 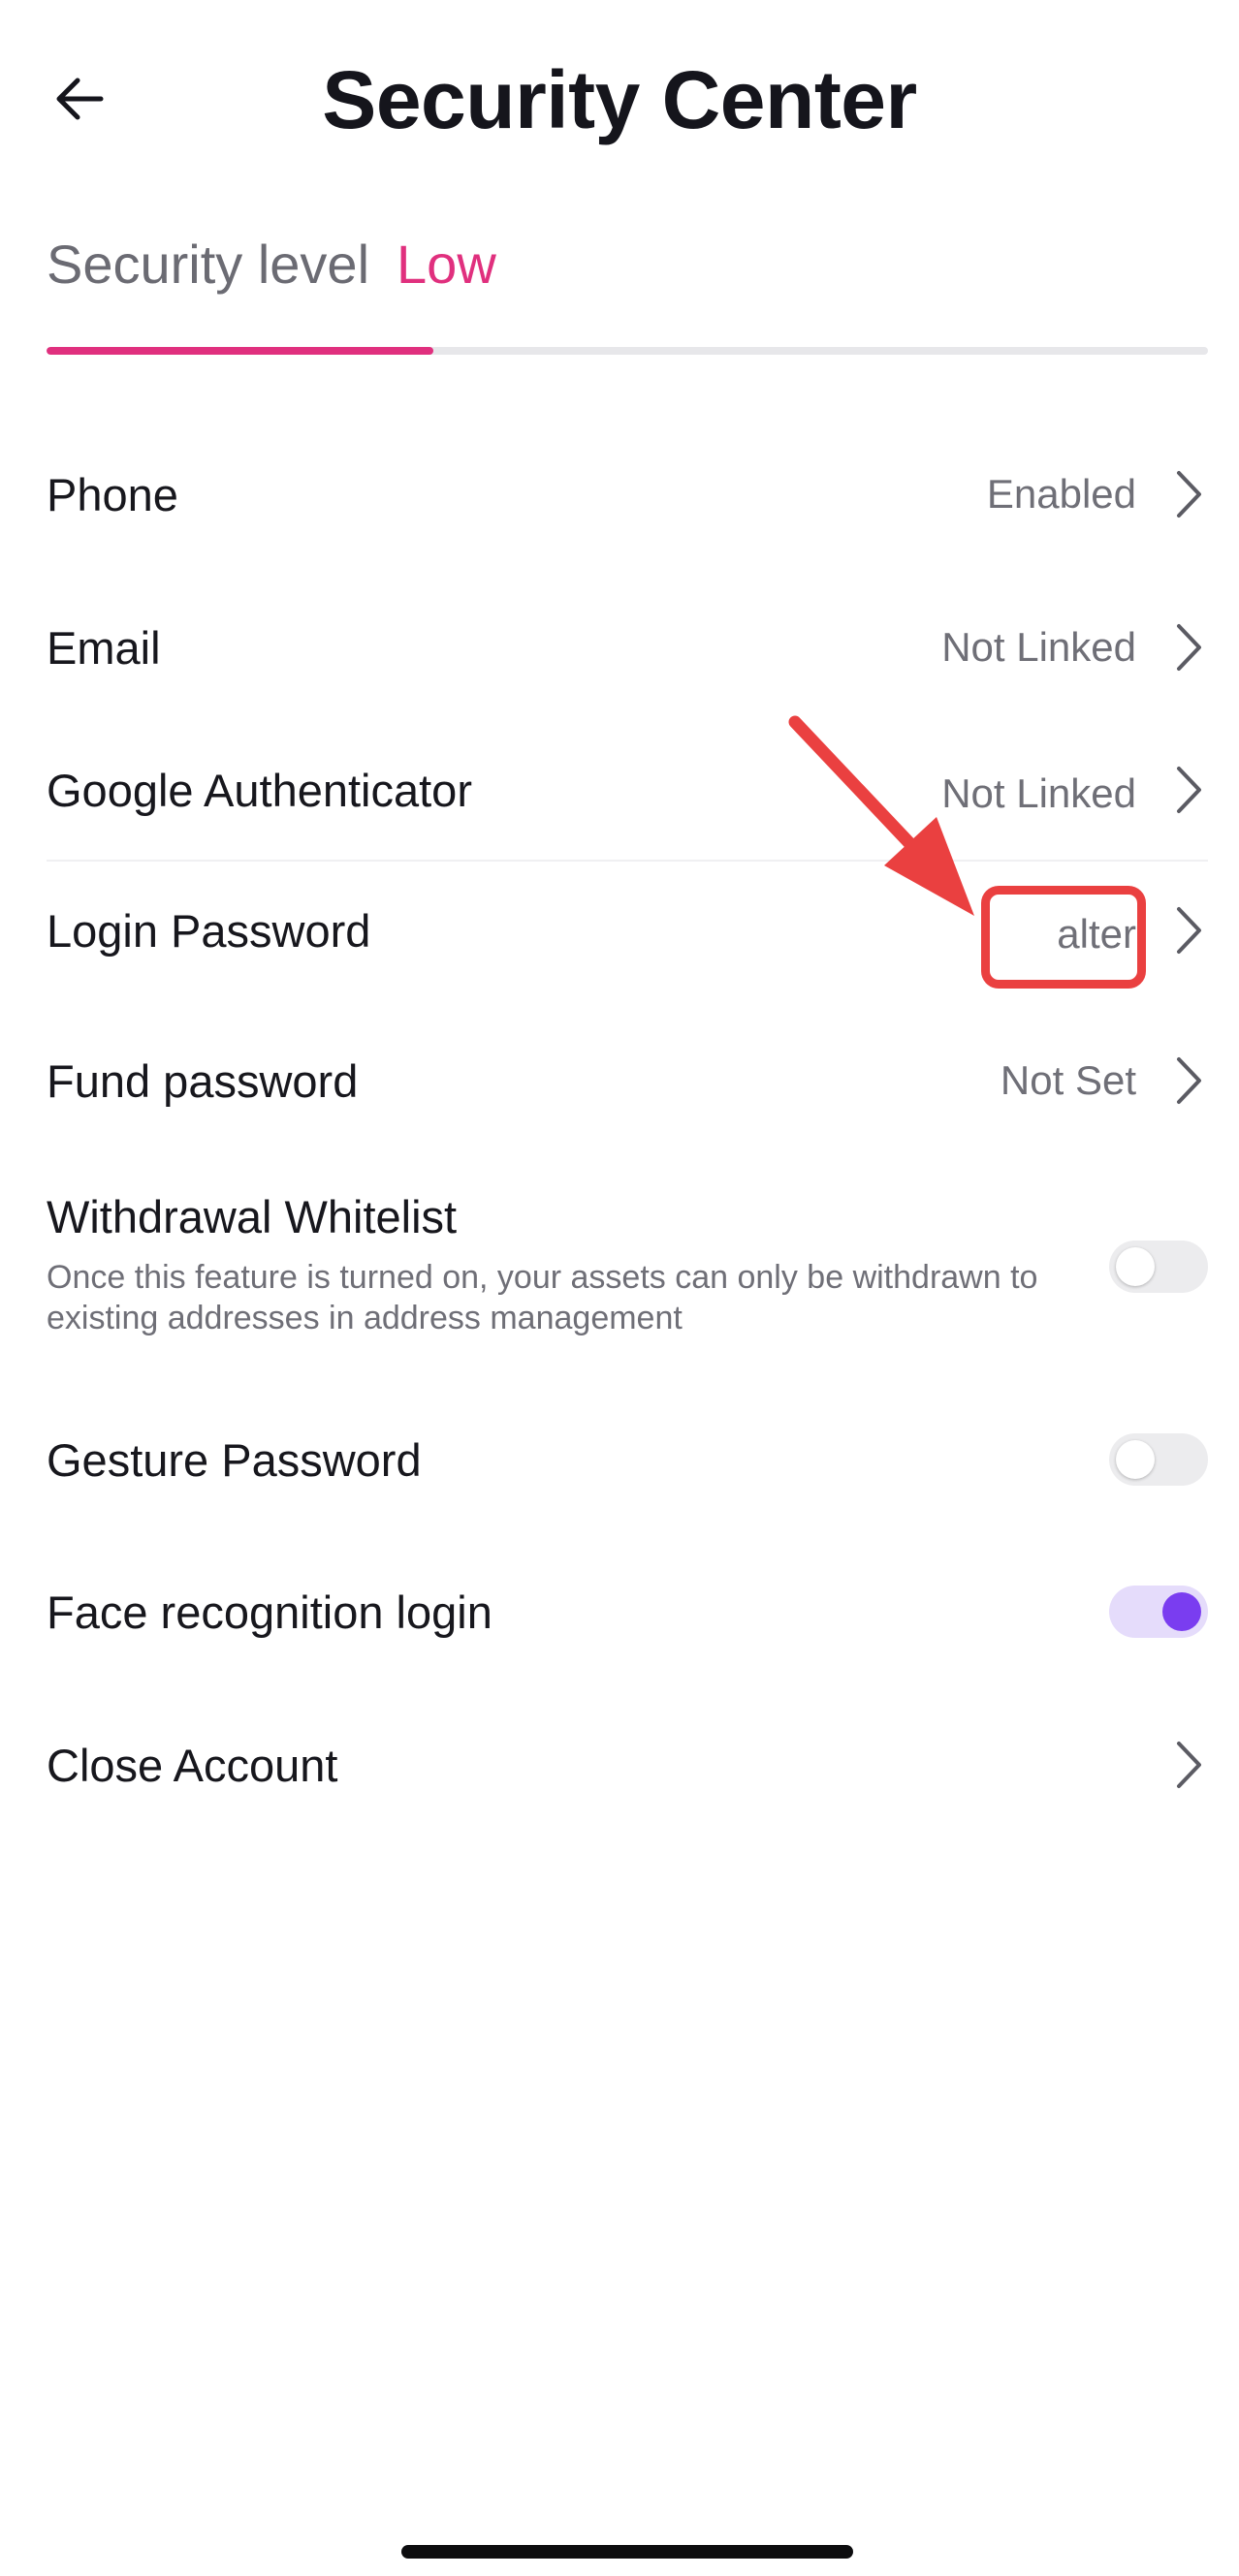 What do you see at coordinates (628, 1765) in the screenshot?
I see `close-account-row: Close Account` at bounding box center [628, 1765].